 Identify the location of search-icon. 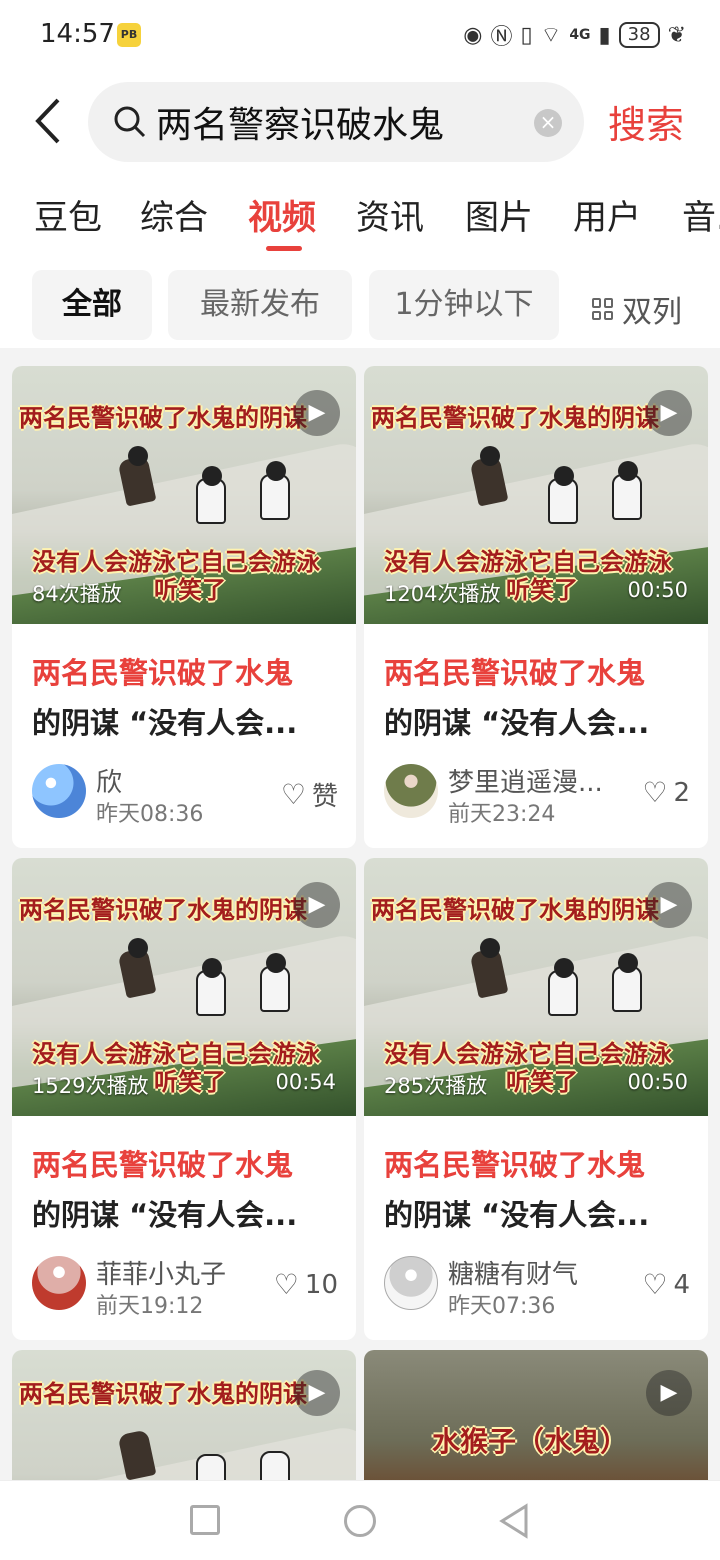
(130, 122).